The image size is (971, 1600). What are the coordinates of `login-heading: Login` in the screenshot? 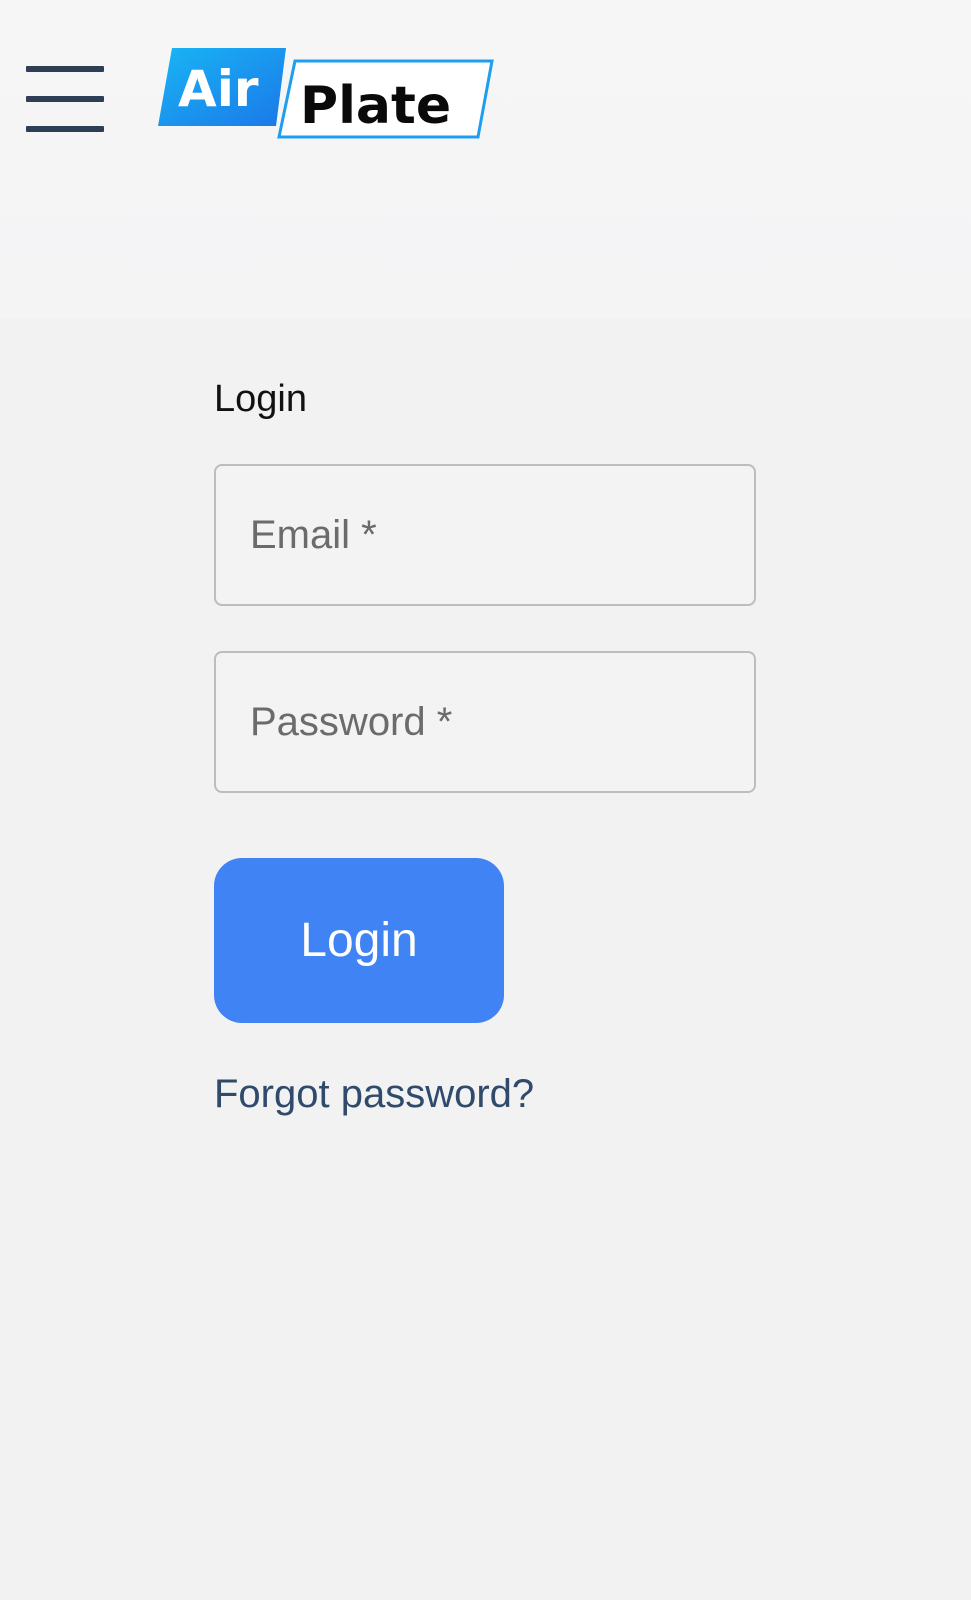 It's located at (260, 399).